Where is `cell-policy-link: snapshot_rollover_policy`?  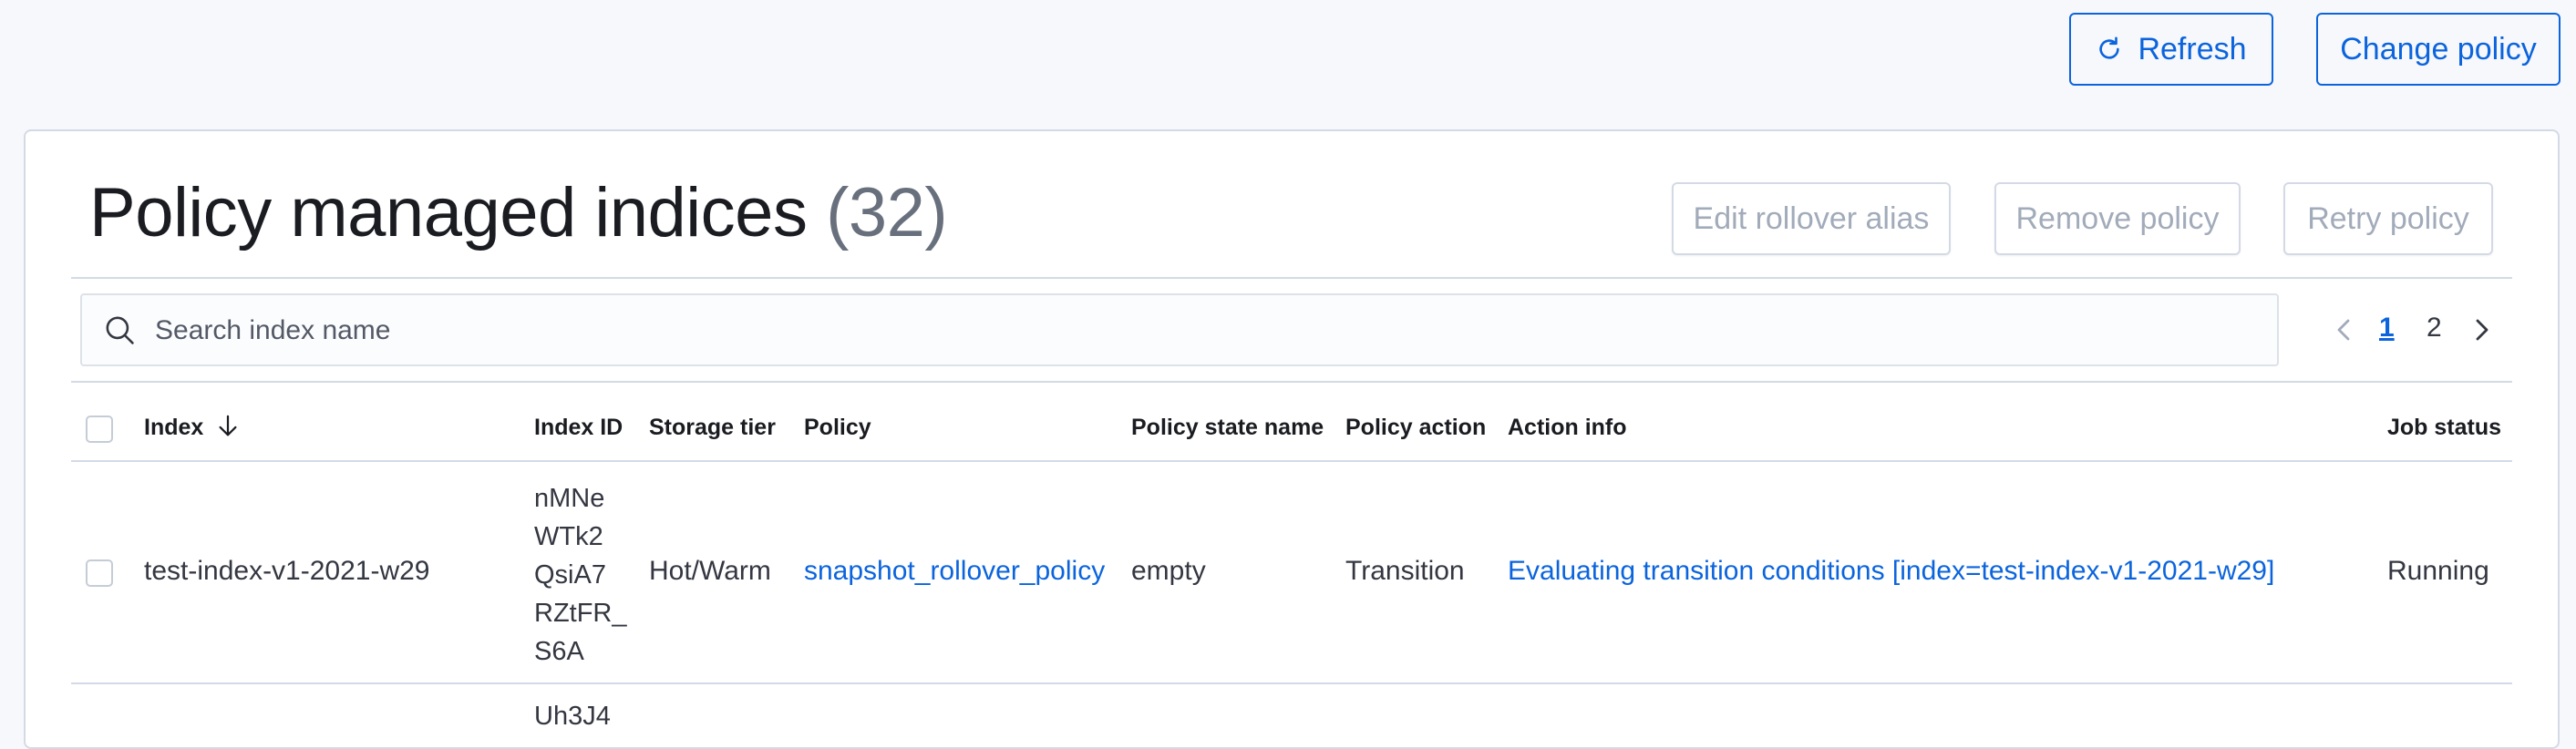
cell-policy-link: snapshot_rollover_policy is located at coordinates (955, 571).